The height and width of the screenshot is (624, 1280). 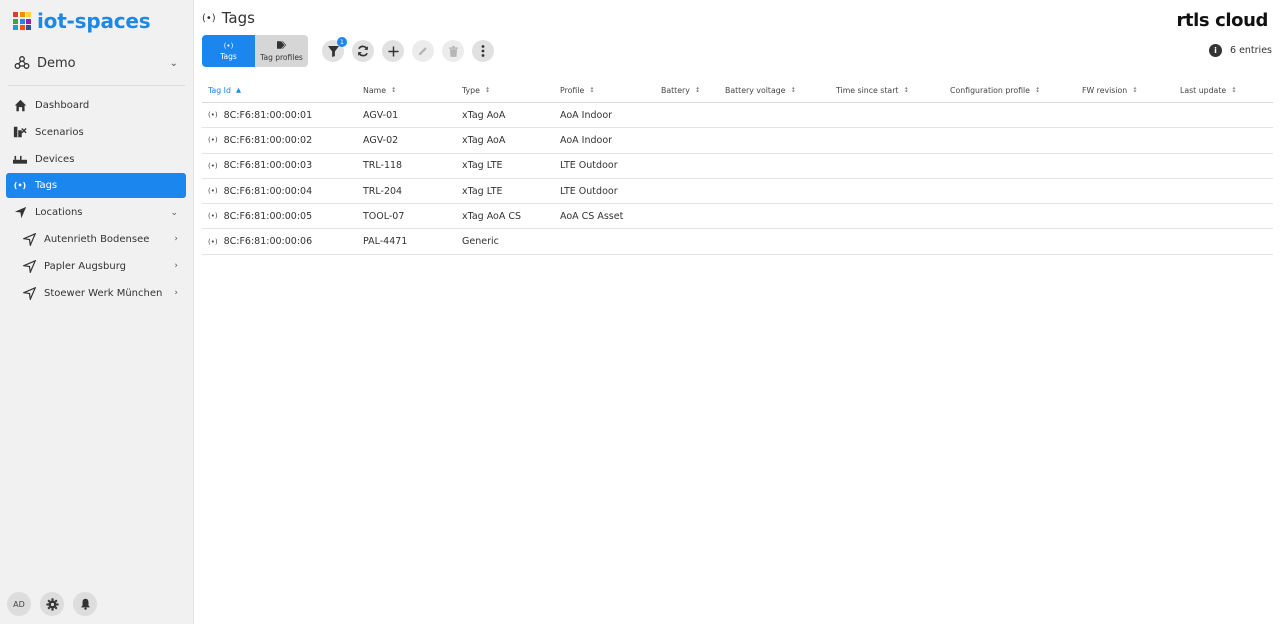 What do you see at coordinates (281, 45) in the screenshot?
I see `tags-icon` at bounding box center [281, 45].